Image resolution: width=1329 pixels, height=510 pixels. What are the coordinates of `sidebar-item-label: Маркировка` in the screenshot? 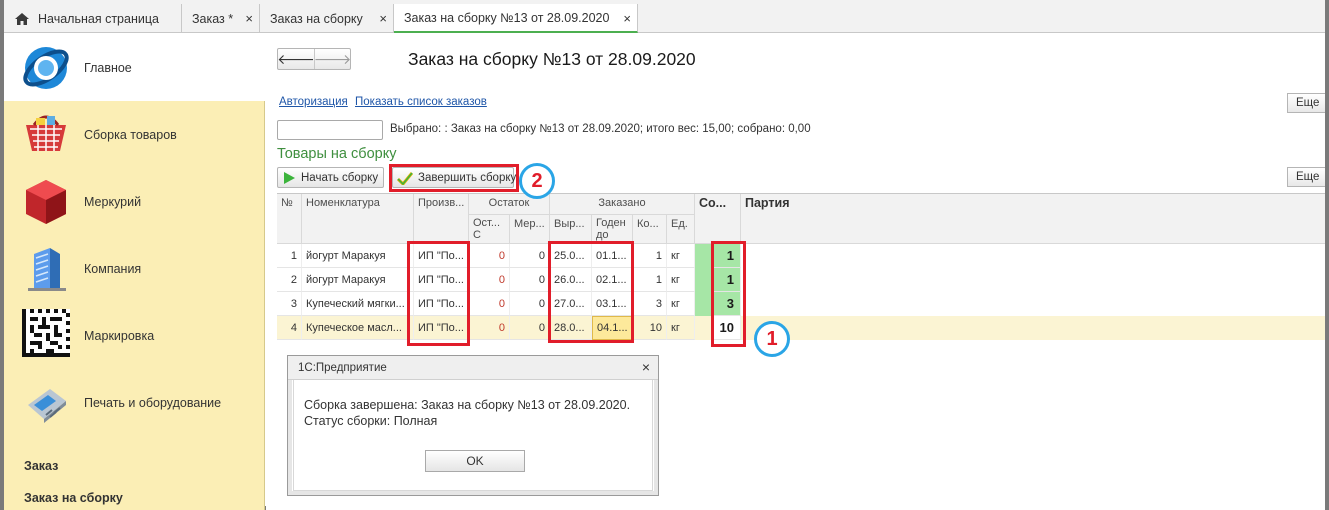 It's located at (119, 335).